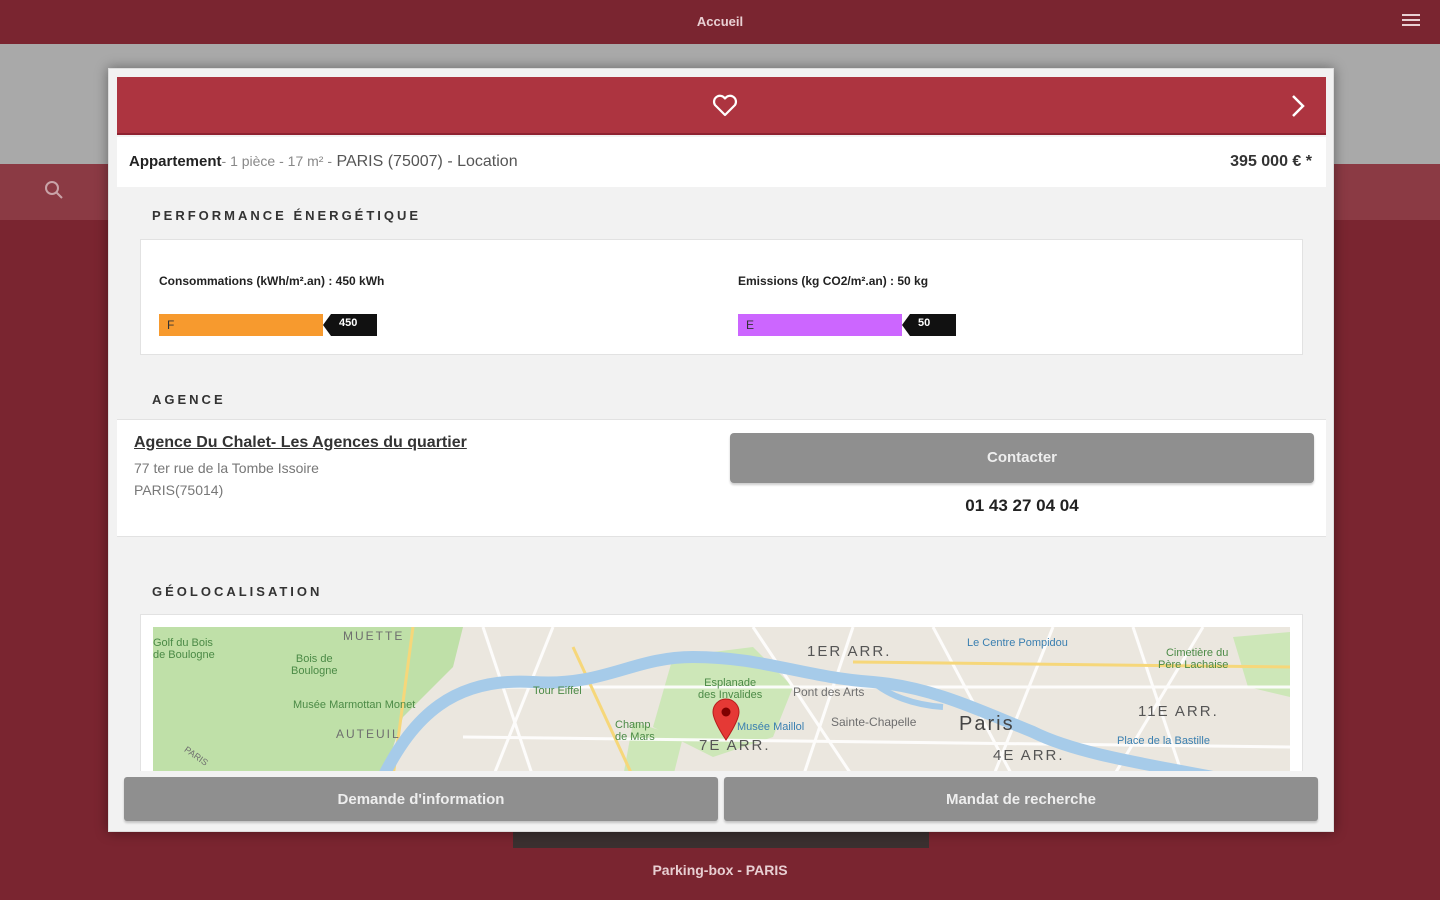 The width and height of the screenshot is (1440, 900). What do you see at coordinates (833, 281) in the screenshot?
I see `emissions-label: Emissions (kg CO2/m².an) : 50 kg` at bounding box center [833, 281].